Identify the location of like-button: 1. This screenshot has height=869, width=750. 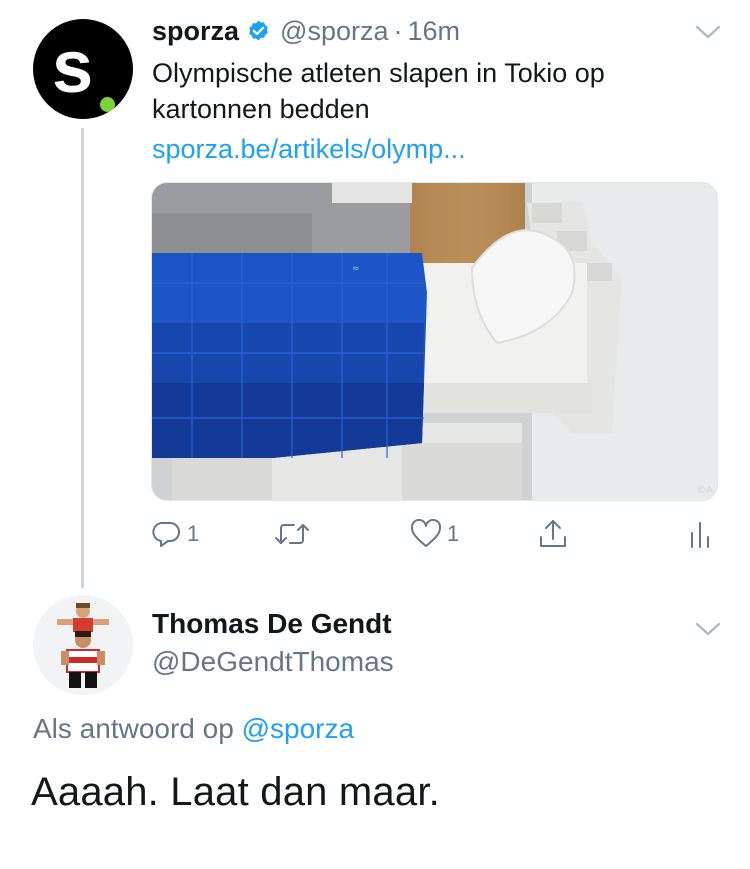
(434, 534).